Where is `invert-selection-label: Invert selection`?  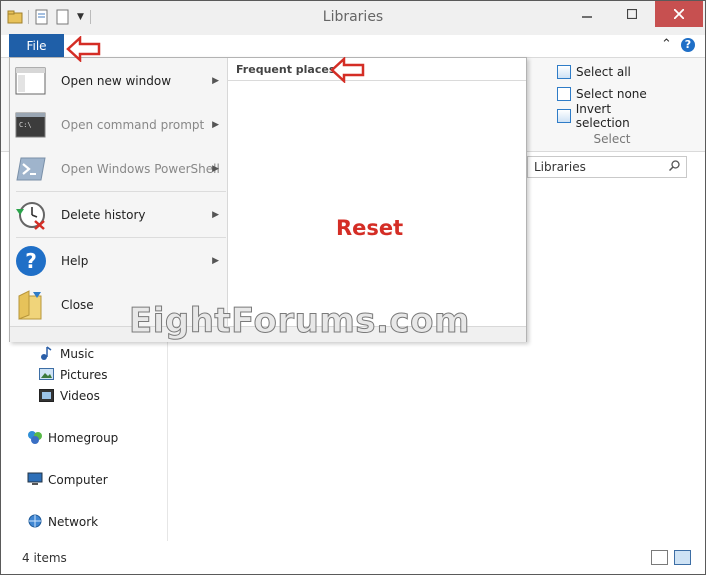
invert-selection-label: Invert selection is located at coordinates (602, 116).